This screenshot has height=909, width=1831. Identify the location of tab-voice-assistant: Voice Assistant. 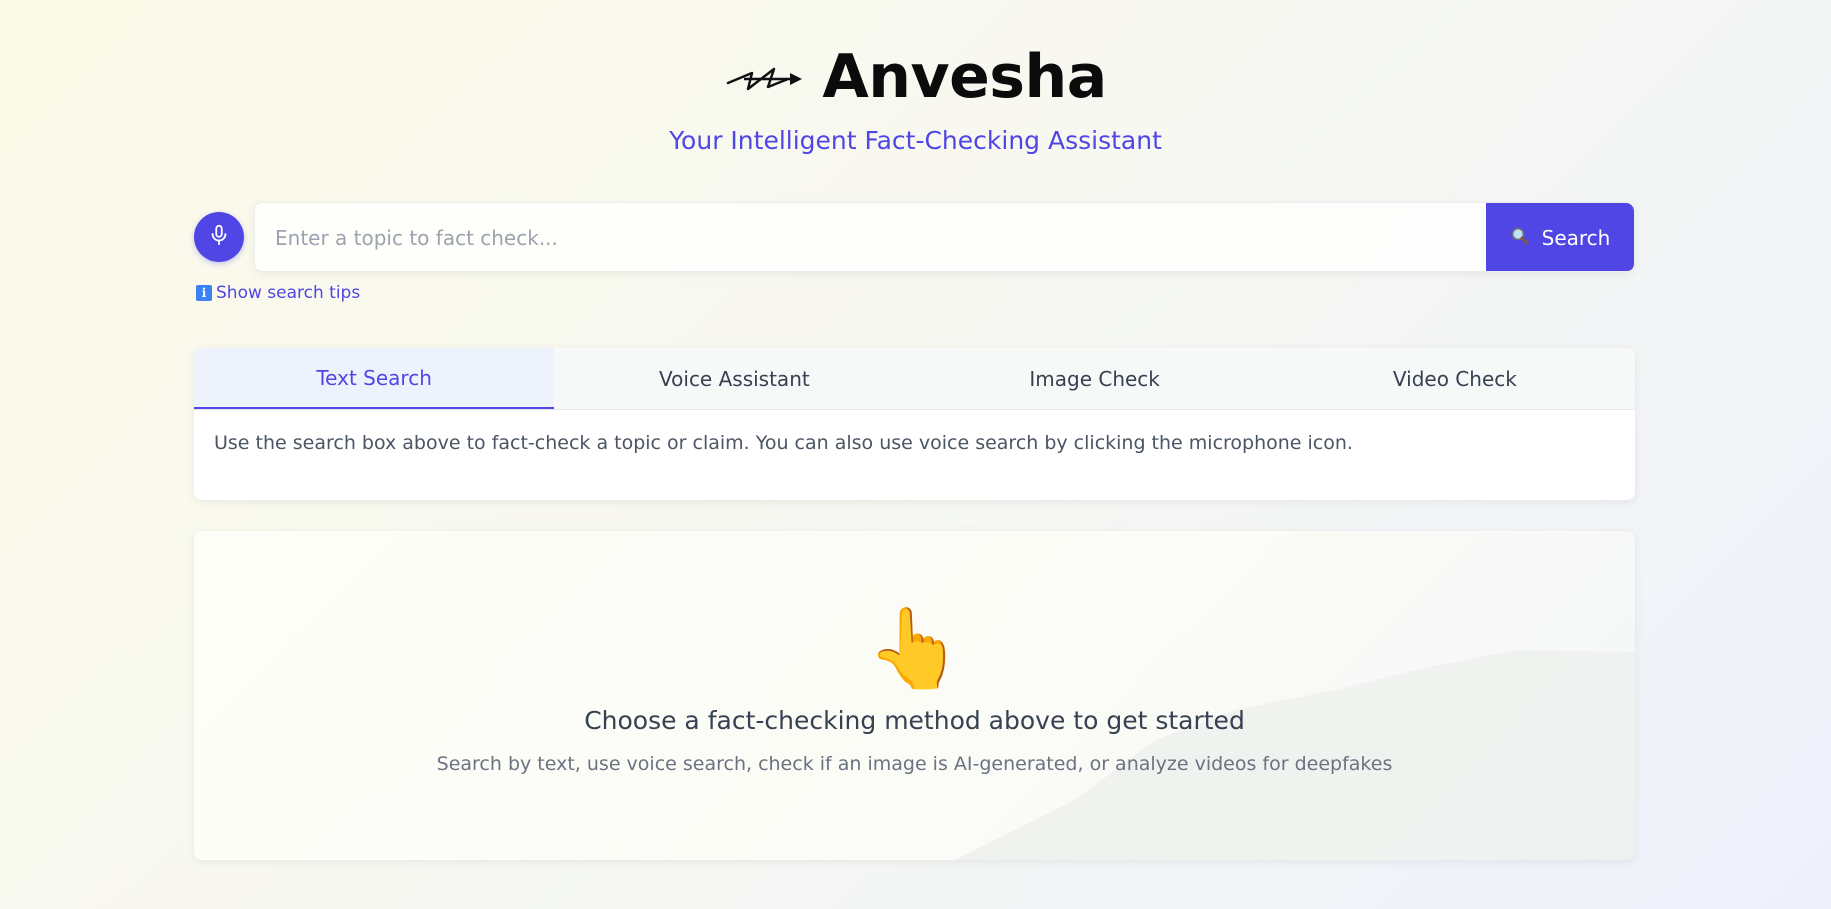
(734, 378).